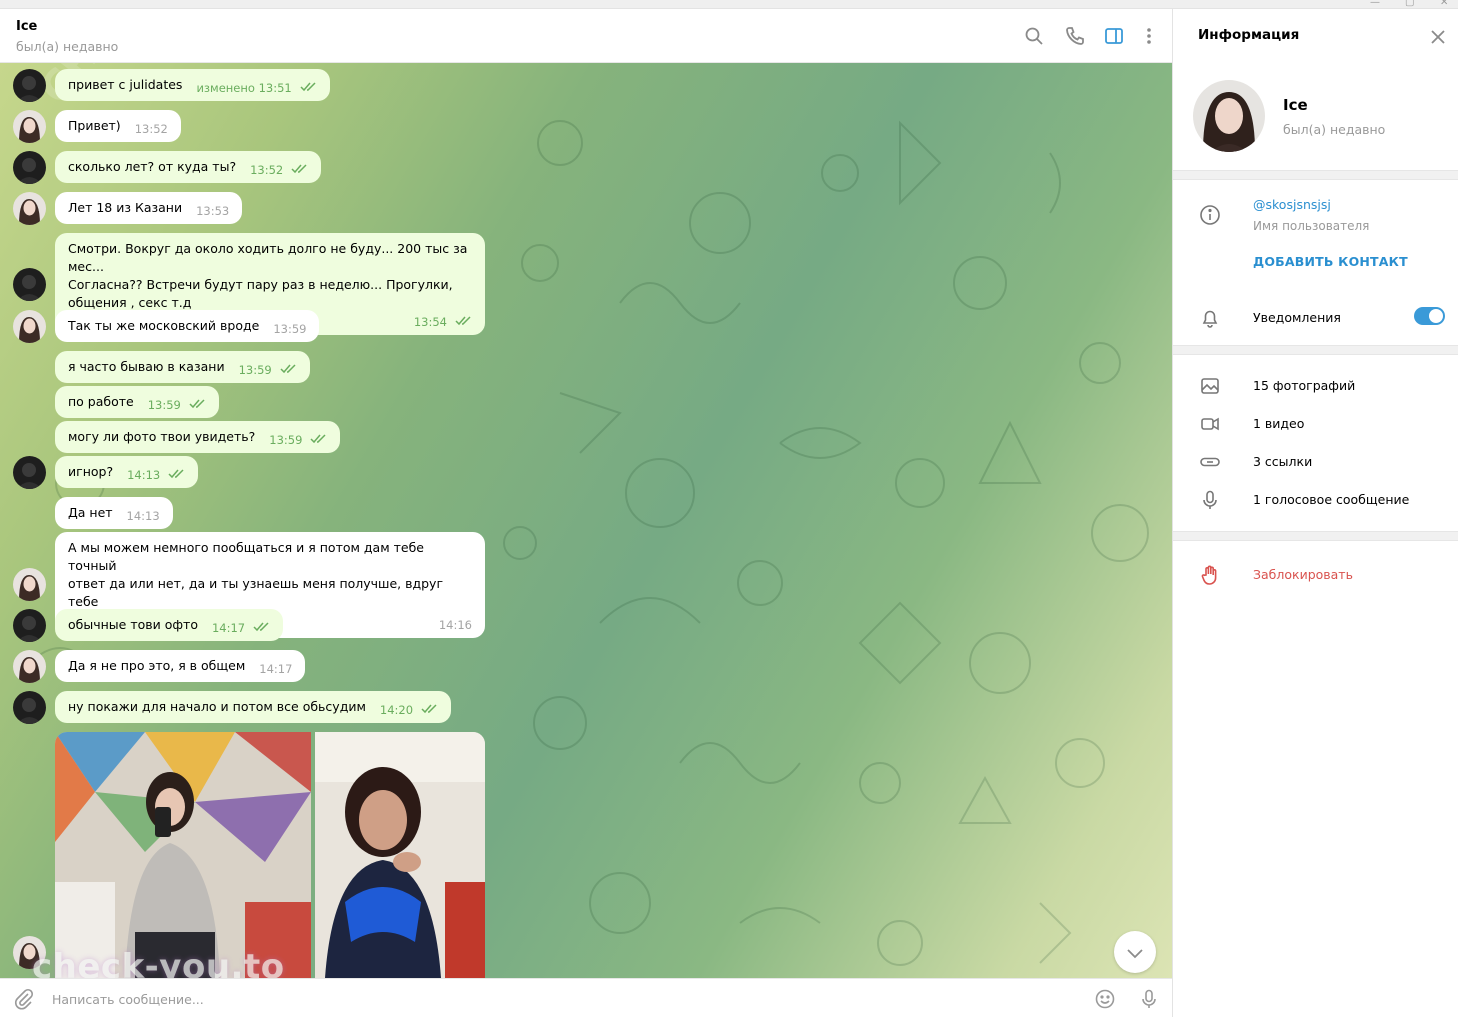 Image resolution: width=1458 pixels, height=1017 pixels. I want to click on media-videos-link: 1 видео, so click(1278, 423).